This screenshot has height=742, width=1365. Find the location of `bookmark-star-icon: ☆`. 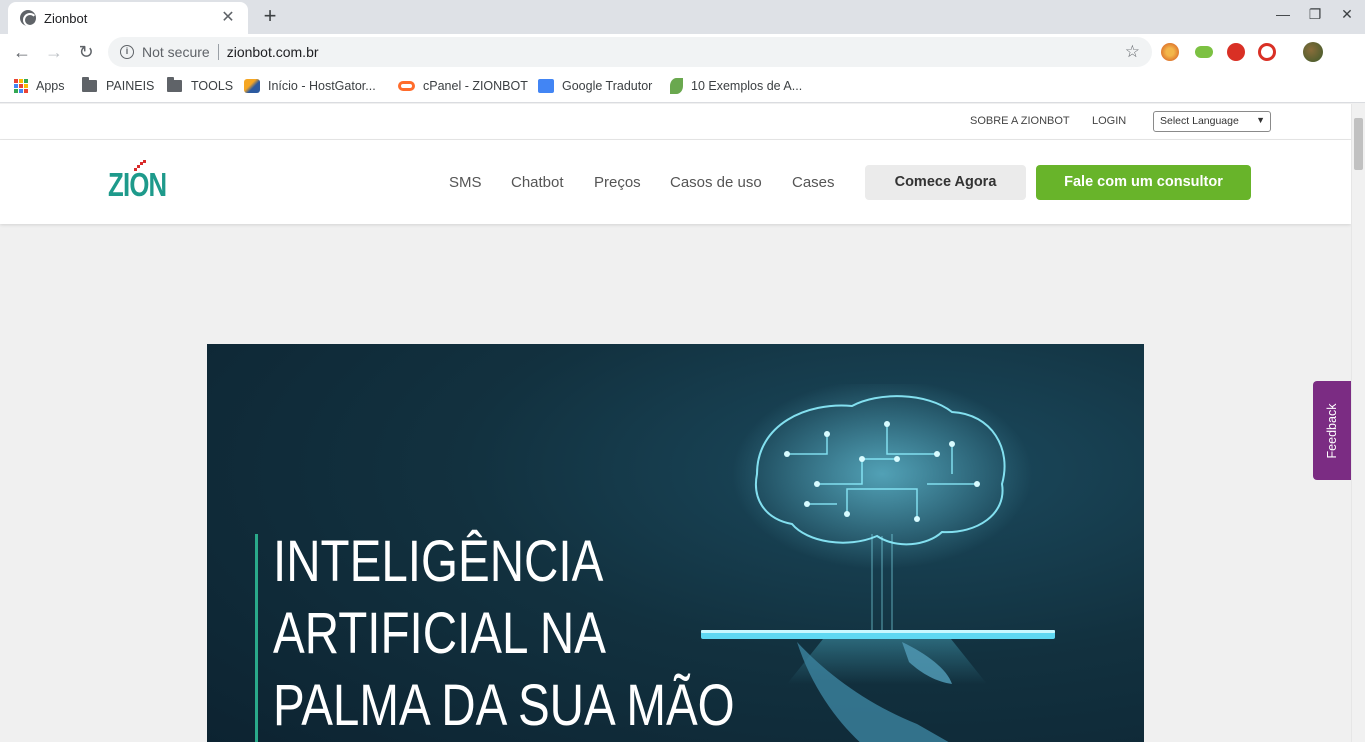

bookmark-star-icon: ☆ is located at coordinates (1132, 52).